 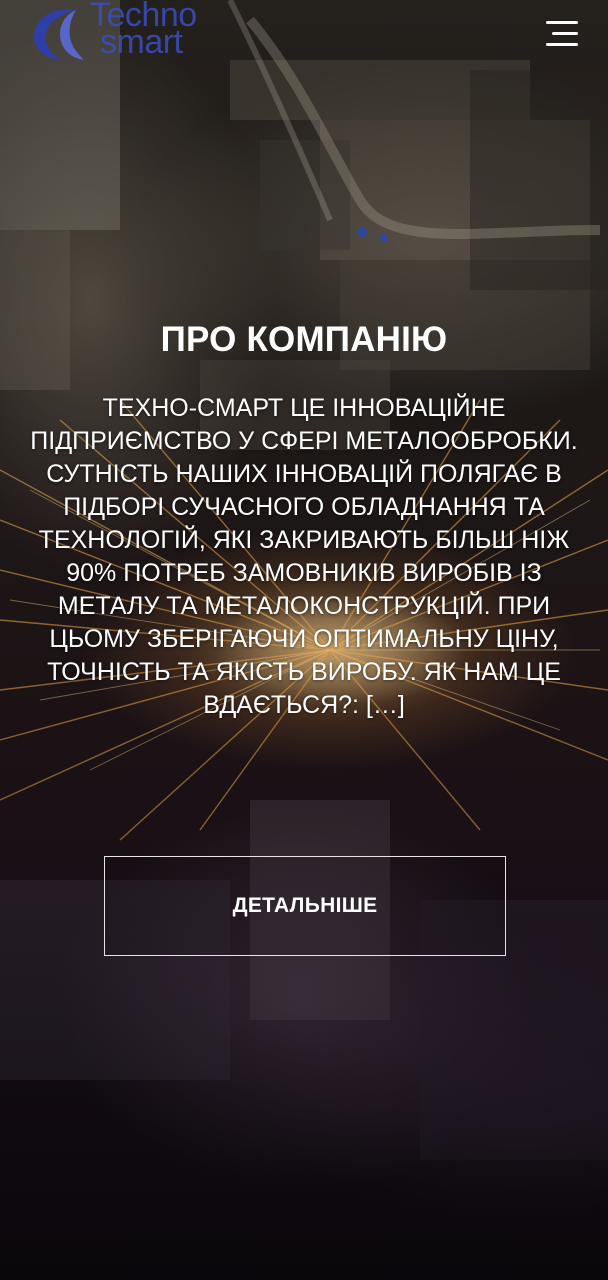 What do you see at coordinates (304, 35) in the screenshot?
I see `site-header: Techno smart` at bounding box center [304, 35].